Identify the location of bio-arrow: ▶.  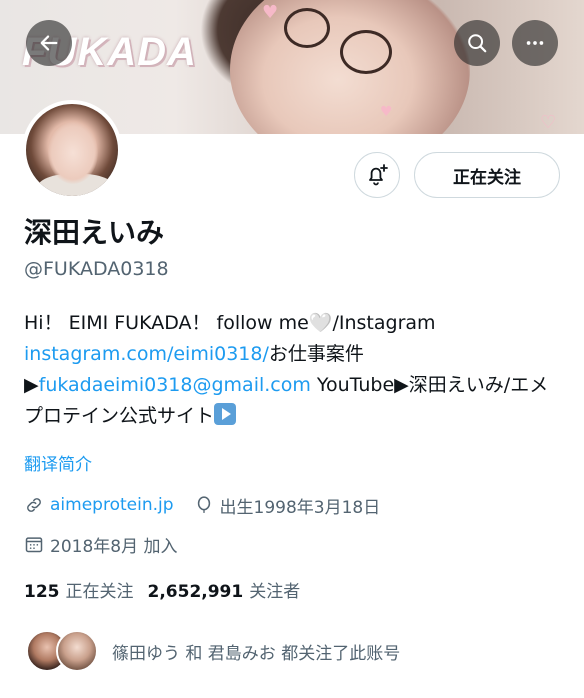
(31, 385).